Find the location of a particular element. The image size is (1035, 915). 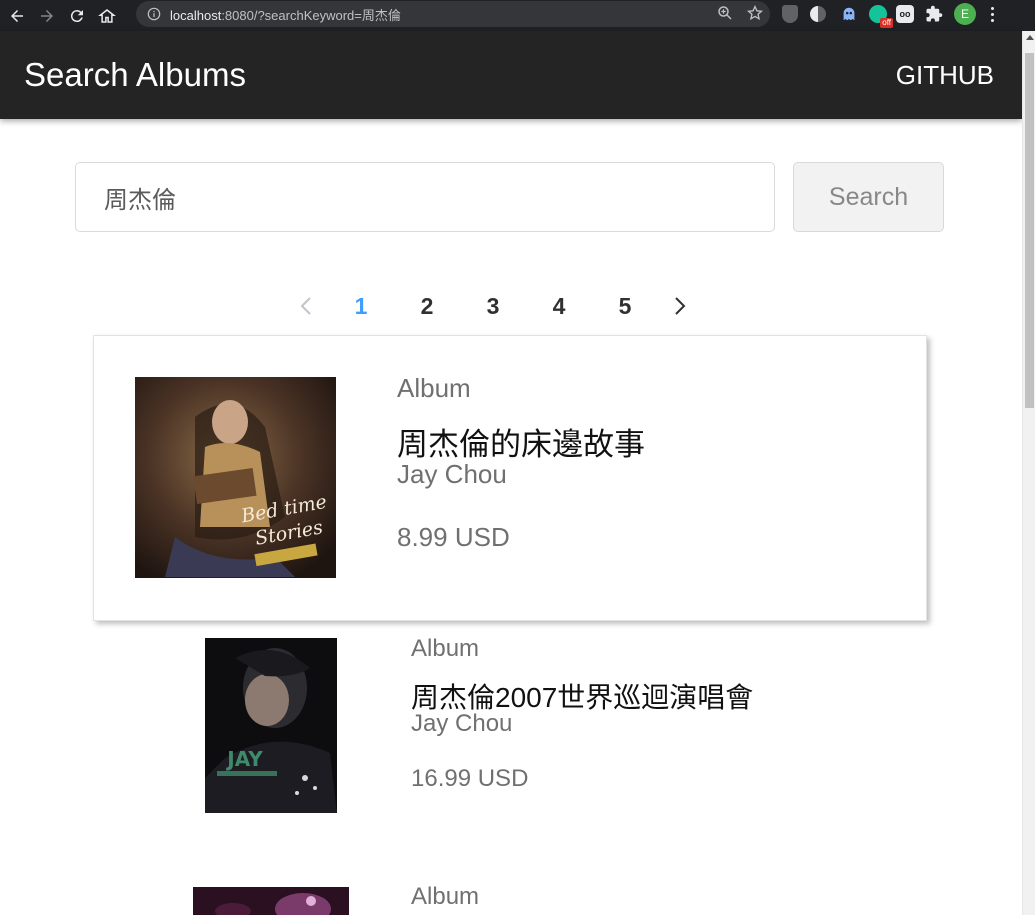

pagination: 1 2 3 4 5 is located at coordinates (493, 306).